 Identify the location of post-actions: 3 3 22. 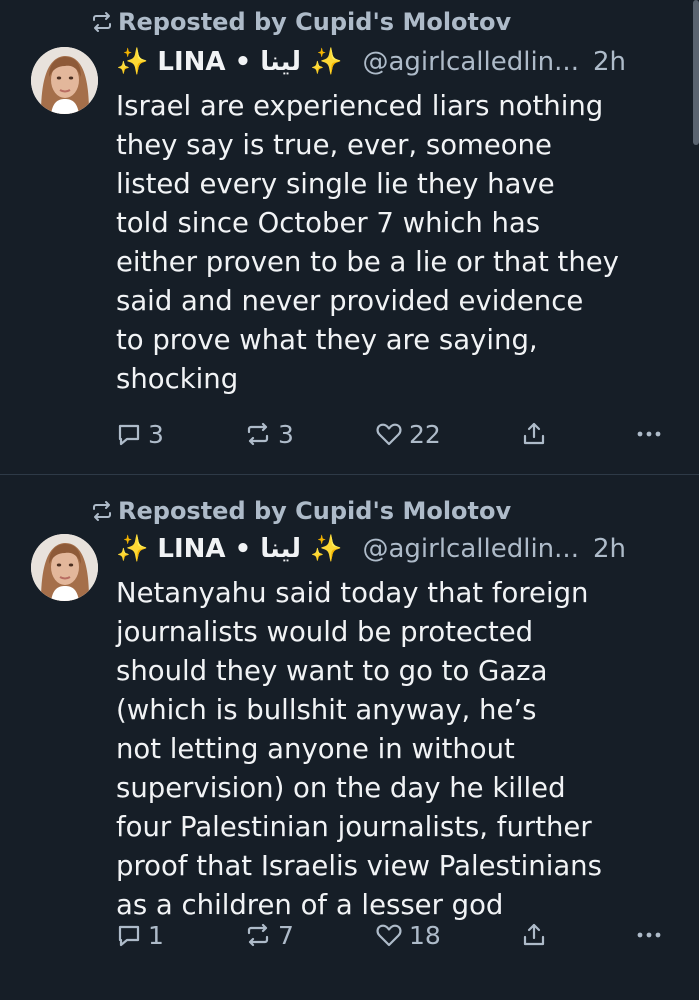
(392, 434).